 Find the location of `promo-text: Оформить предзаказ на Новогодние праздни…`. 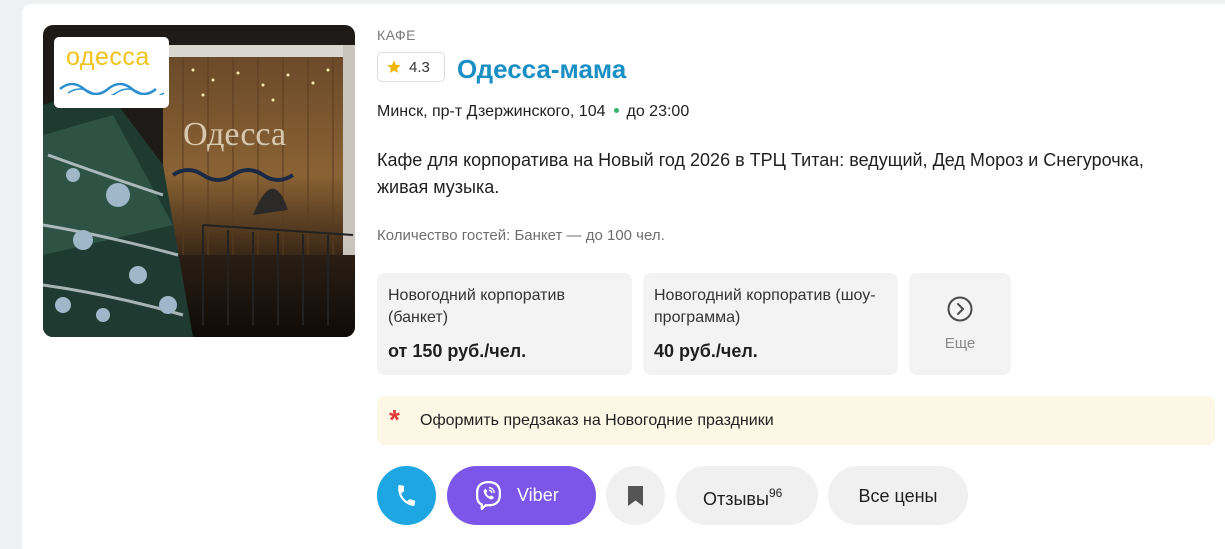

promo-text: Оформить предзаказ на Новогодние праздни… is located at coordinates (597, 420).